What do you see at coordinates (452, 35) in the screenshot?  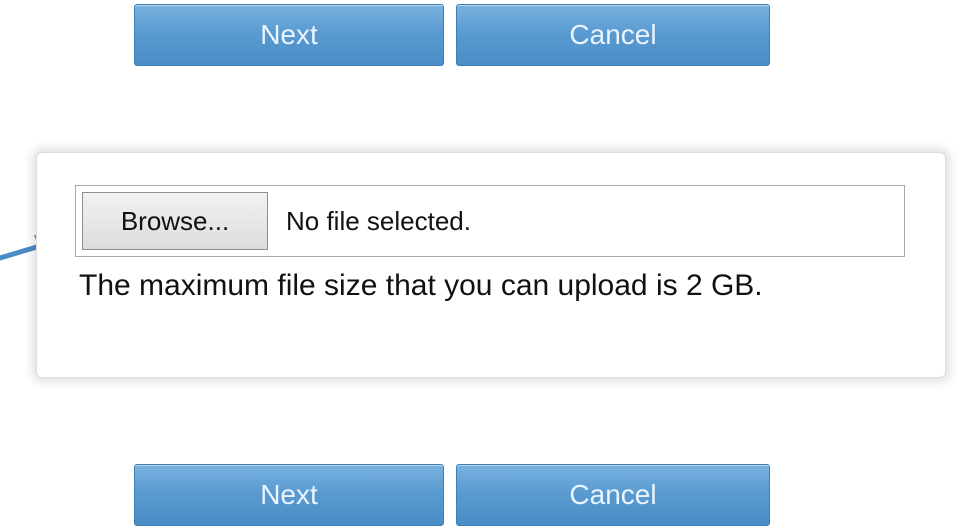 I see `top-button-row: Next Cancel` at bounding box center [452, 35].